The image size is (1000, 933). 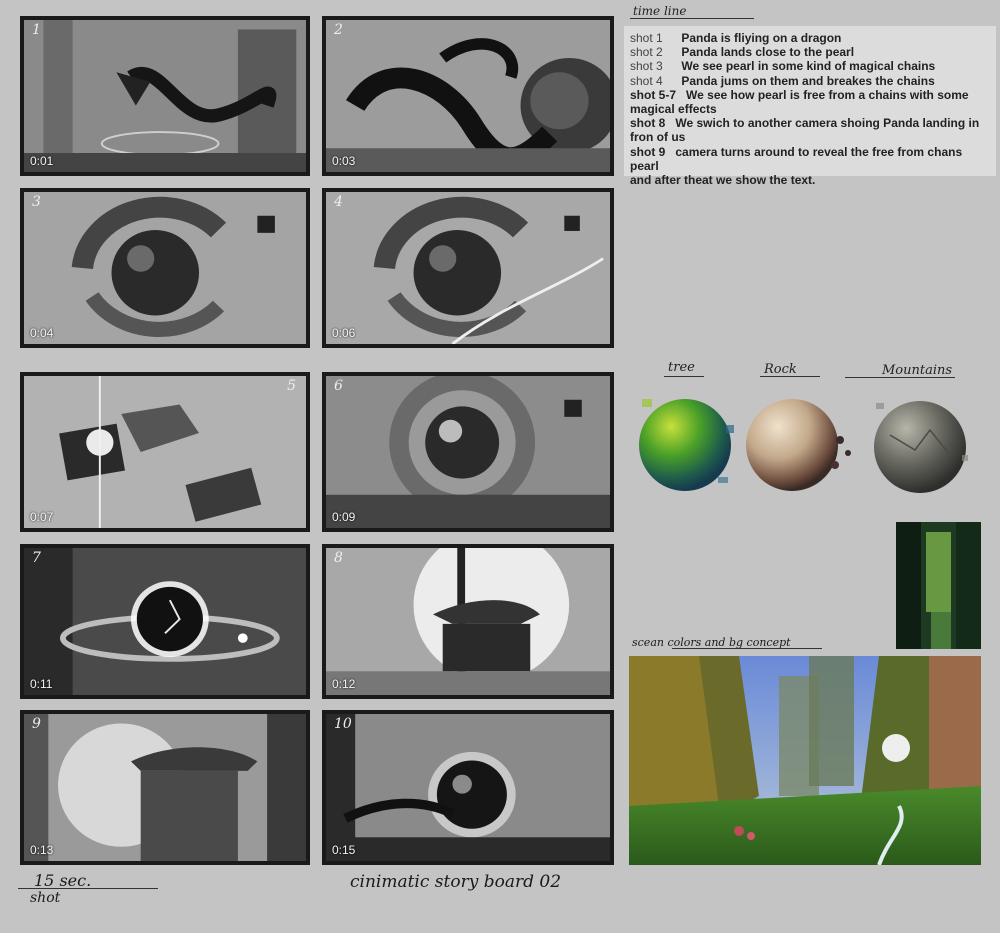 I want to click on shot-note: shot, so click(x=45, y=898).